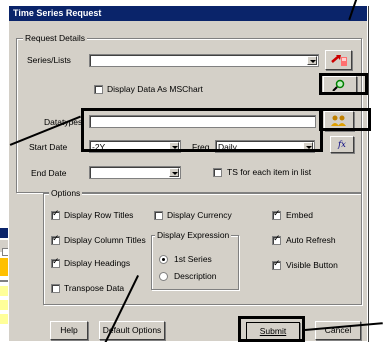 The image size is (383, 342). What do you see at coordinates (375, 301) in the screenshot?
I see `background-sheet-right` at bounding box center [375, 301].